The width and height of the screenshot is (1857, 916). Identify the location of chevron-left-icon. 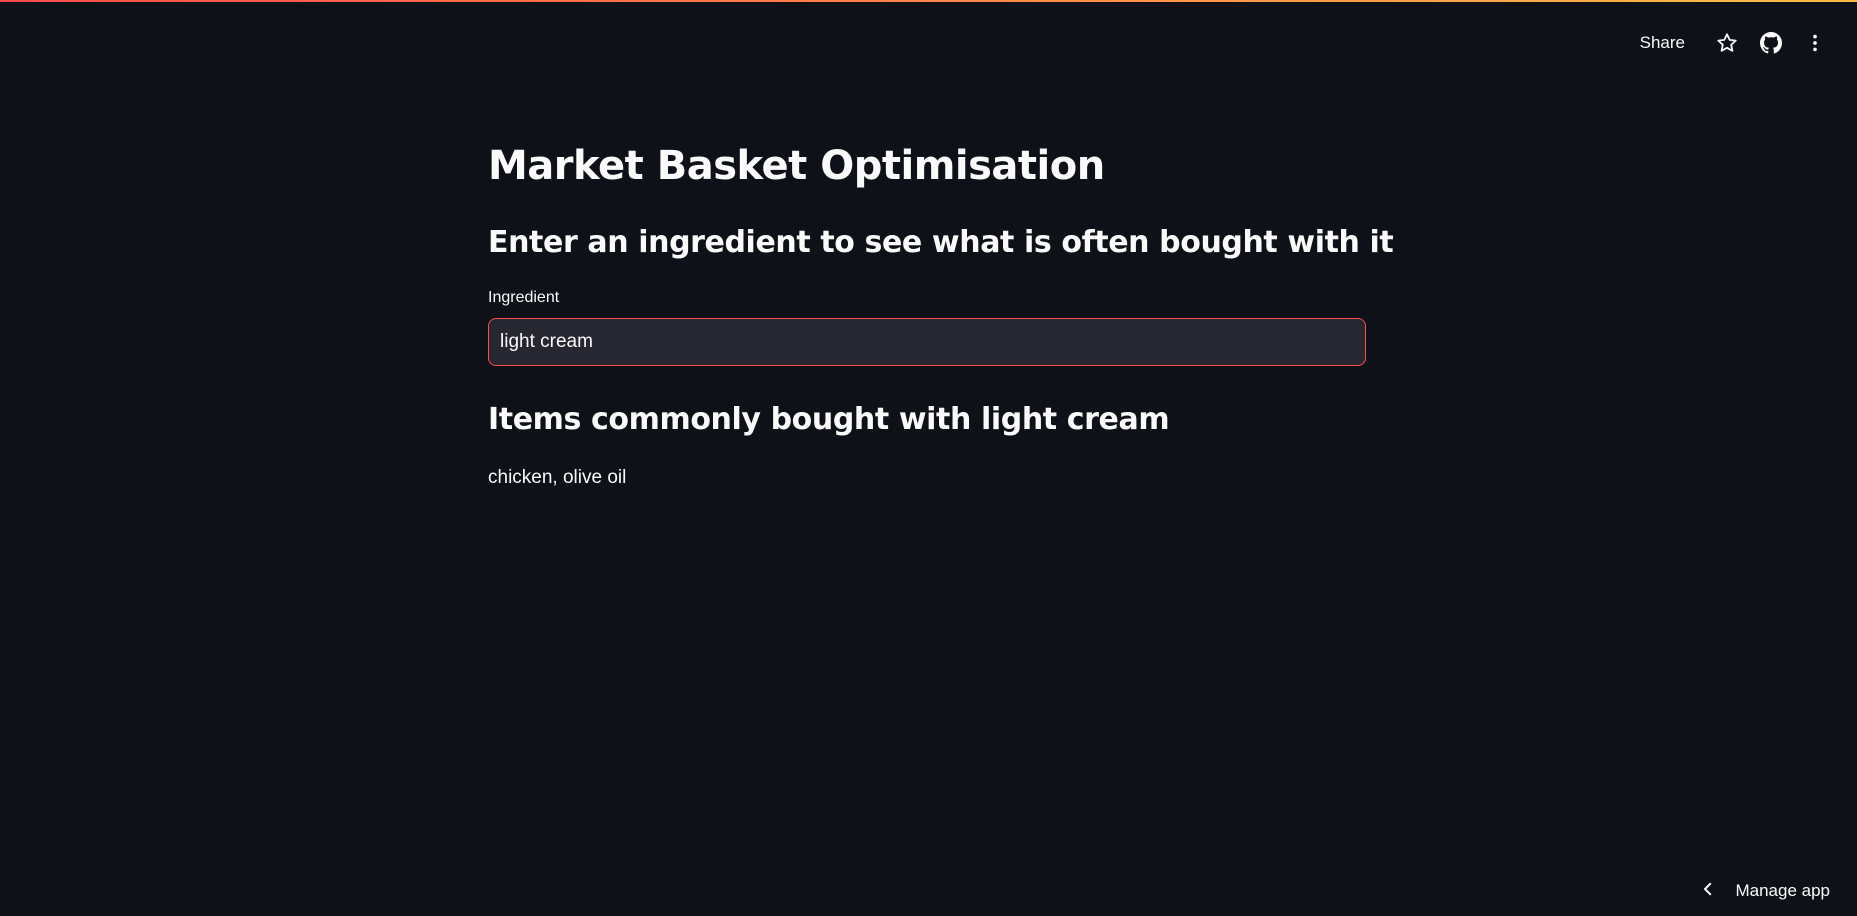
(1708, 891).